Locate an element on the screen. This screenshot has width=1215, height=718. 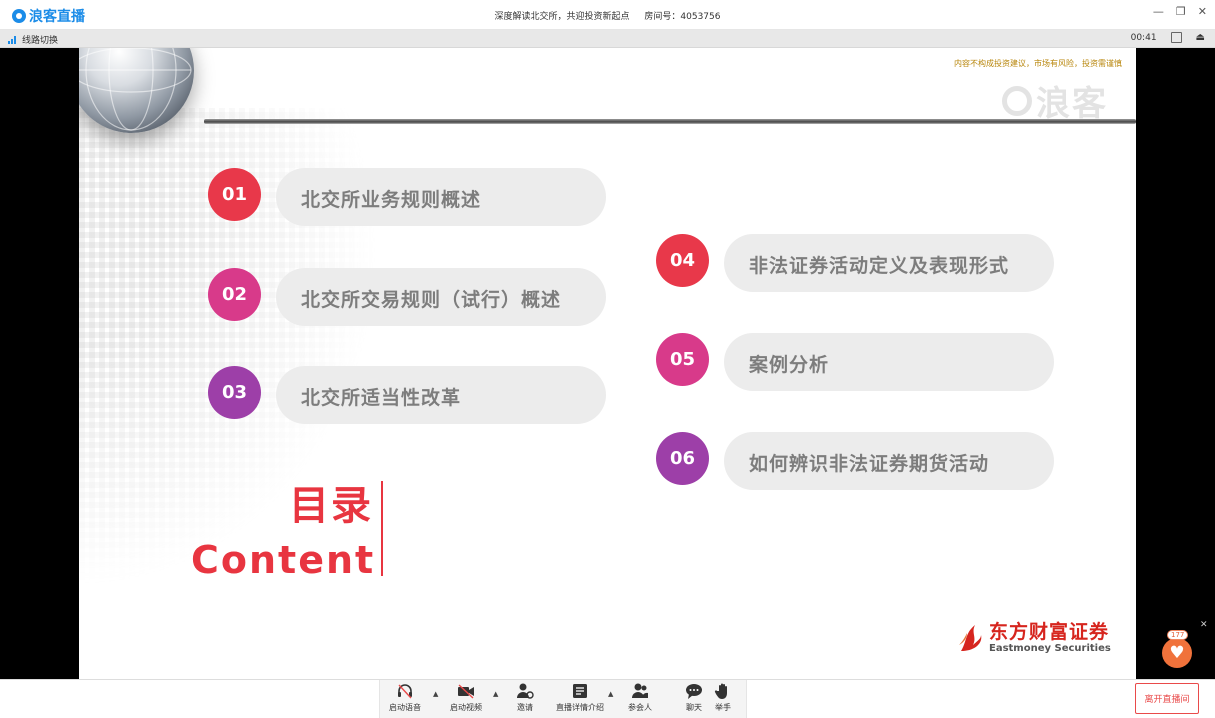
live-details-button: 直播详情介绍 is located at coordinates (580, 697).